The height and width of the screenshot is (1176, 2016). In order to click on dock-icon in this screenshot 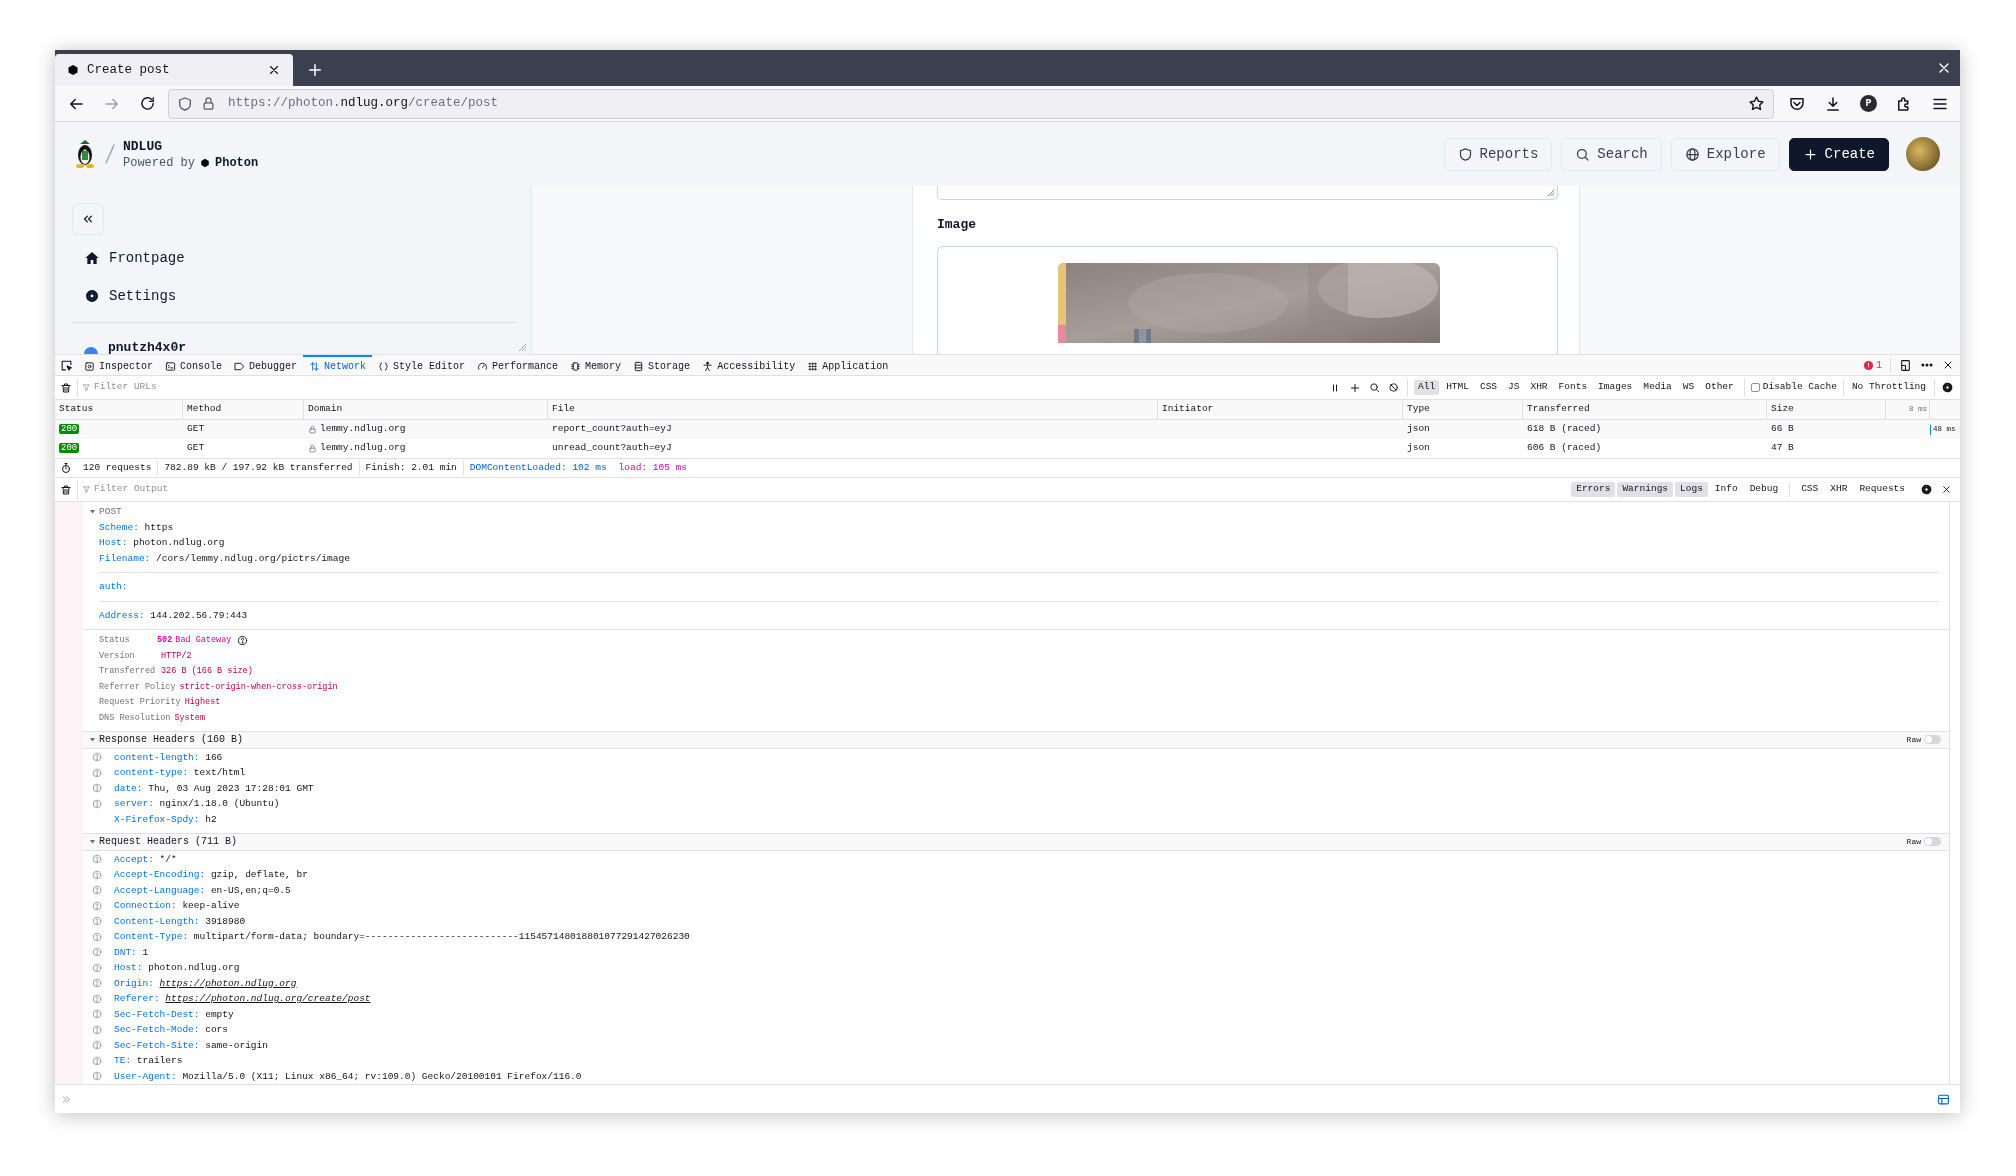, I will do `click(1905, 365)`.